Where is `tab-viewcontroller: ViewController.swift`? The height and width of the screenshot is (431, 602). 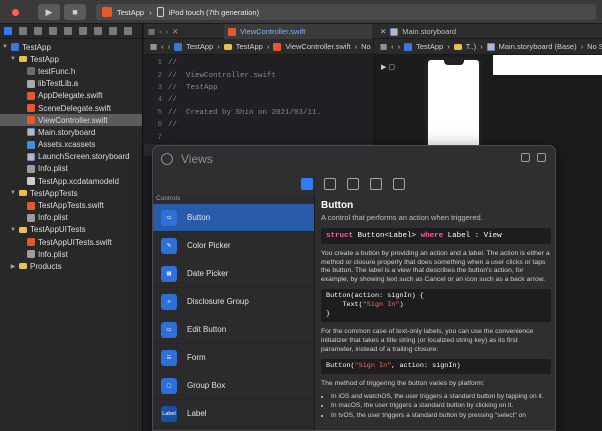
tab-viewcontroller: ViewController.swift is located at coordinates (298, 31).